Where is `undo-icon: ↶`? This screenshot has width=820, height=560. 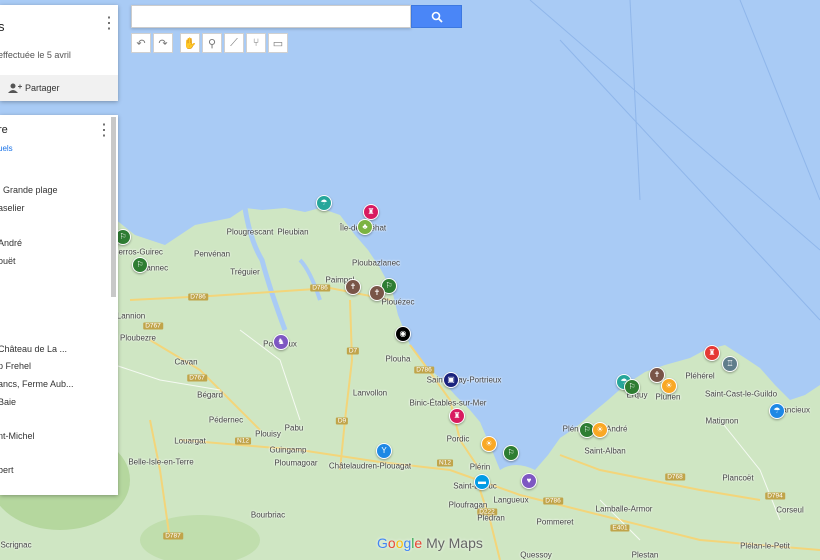
undo-icon: ↶ is located at coordinates (141, 43).